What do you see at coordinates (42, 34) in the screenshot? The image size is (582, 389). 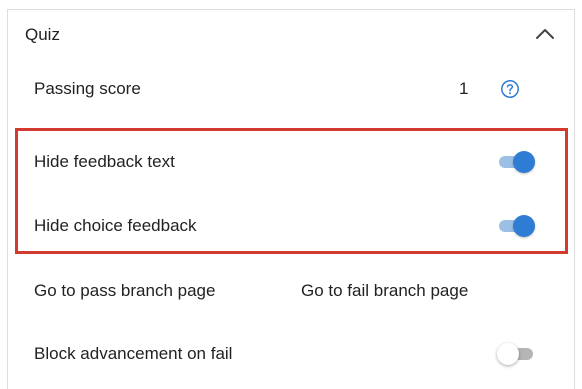 I see `section-title: Quiz` at bounding box center [42, 34].